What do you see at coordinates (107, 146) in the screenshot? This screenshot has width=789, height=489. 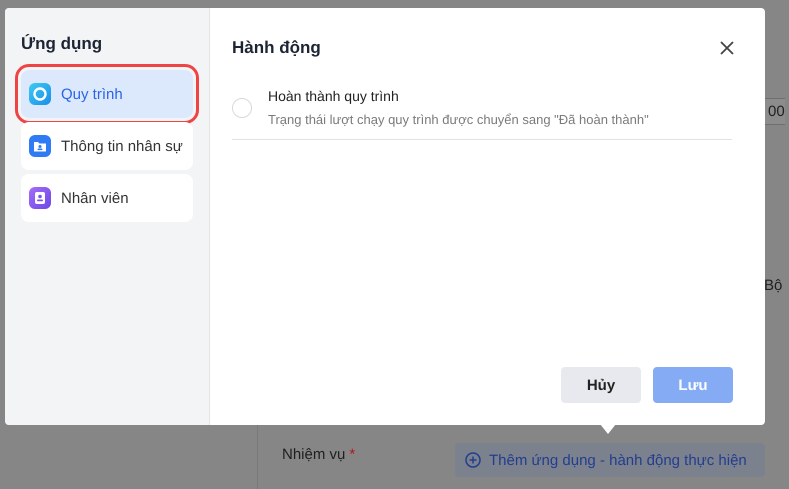 I see `app-item: Thông tin nhân sự` at bounding box center [107, 146].